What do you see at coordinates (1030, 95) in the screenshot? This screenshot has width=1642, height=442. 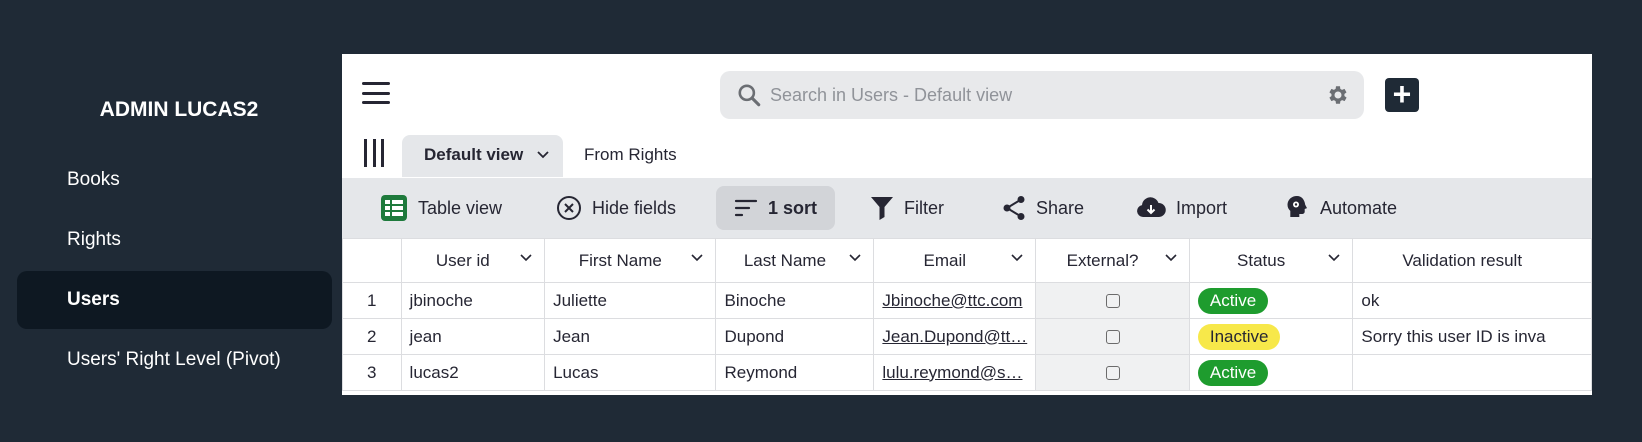 I see `search-input` at bounding box center [1030, 95].